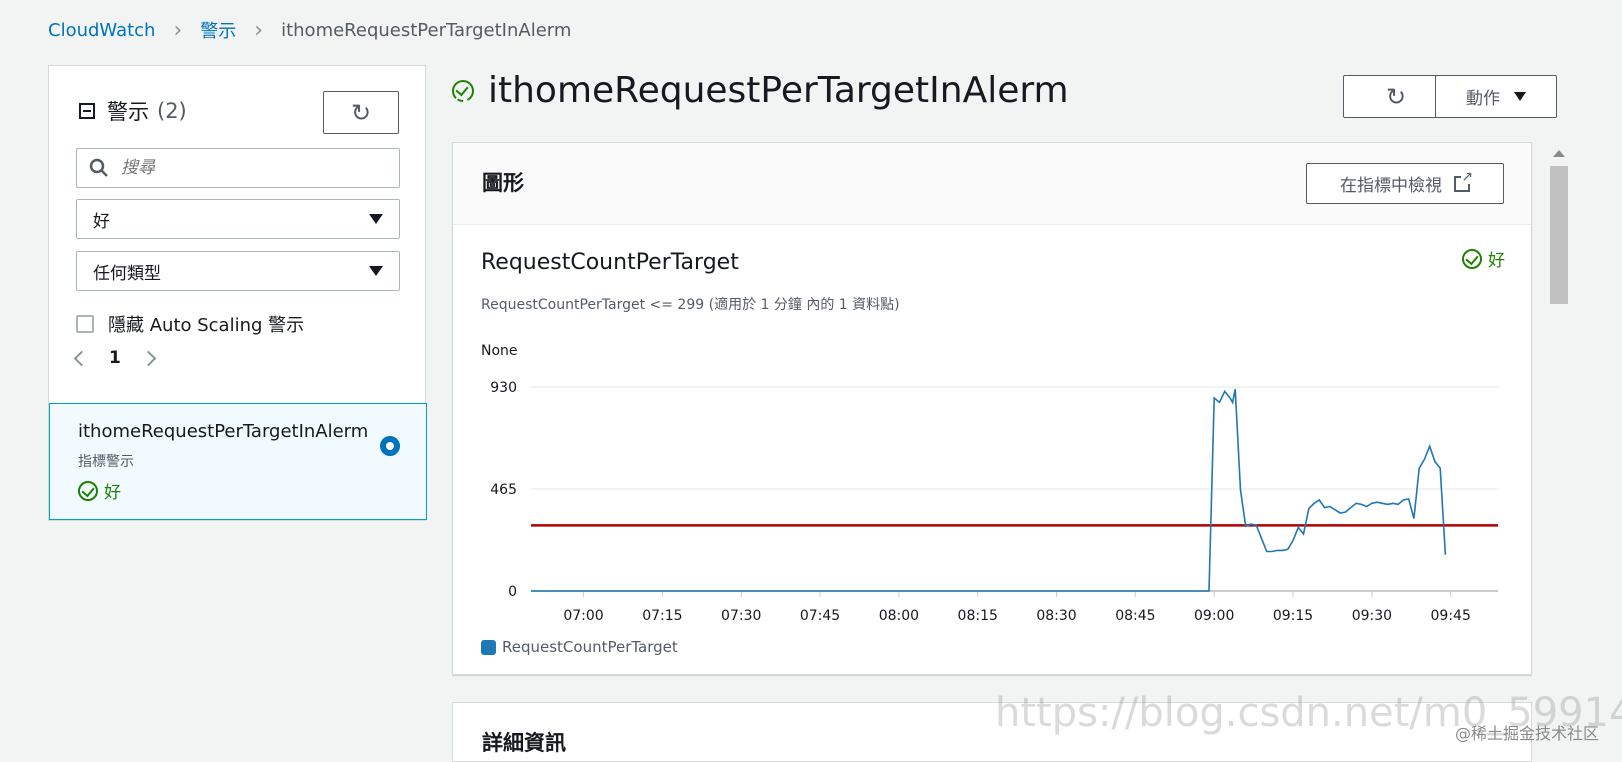  I want to click on x-tick-label: 08:00, so click(899, 616).